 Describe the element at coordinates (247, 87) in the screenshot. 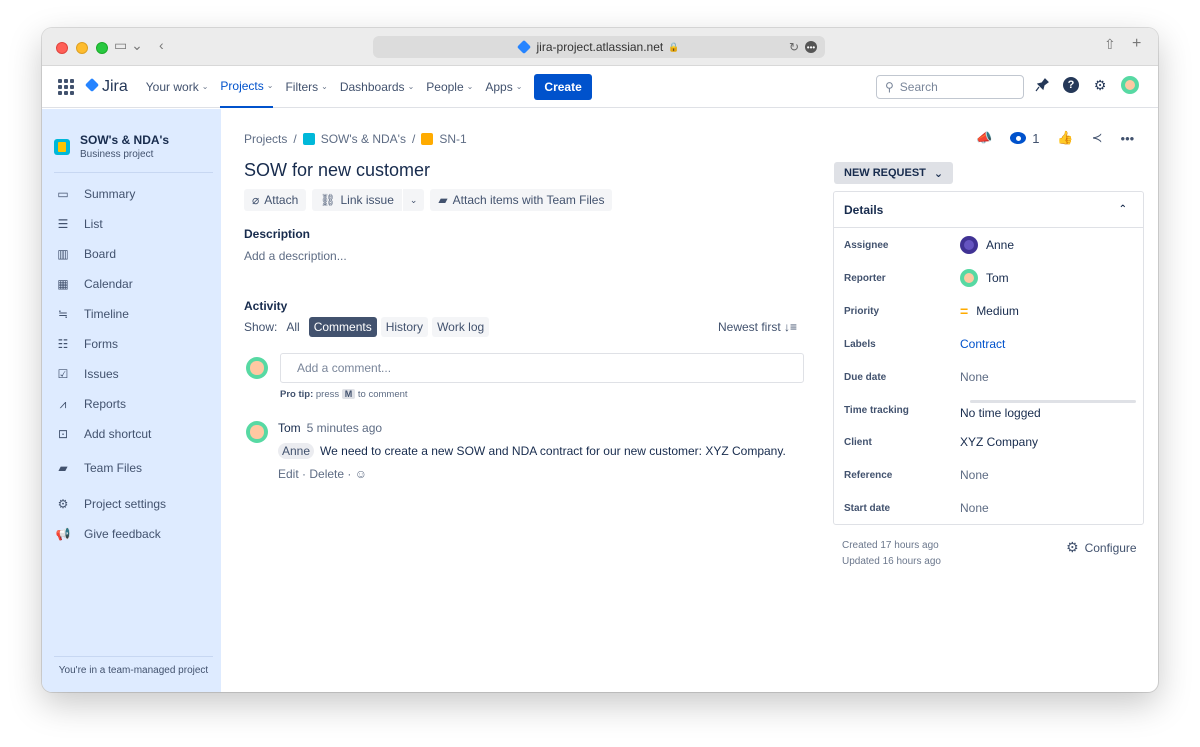

I see `nav-projects: Projects ⌄` at that location.